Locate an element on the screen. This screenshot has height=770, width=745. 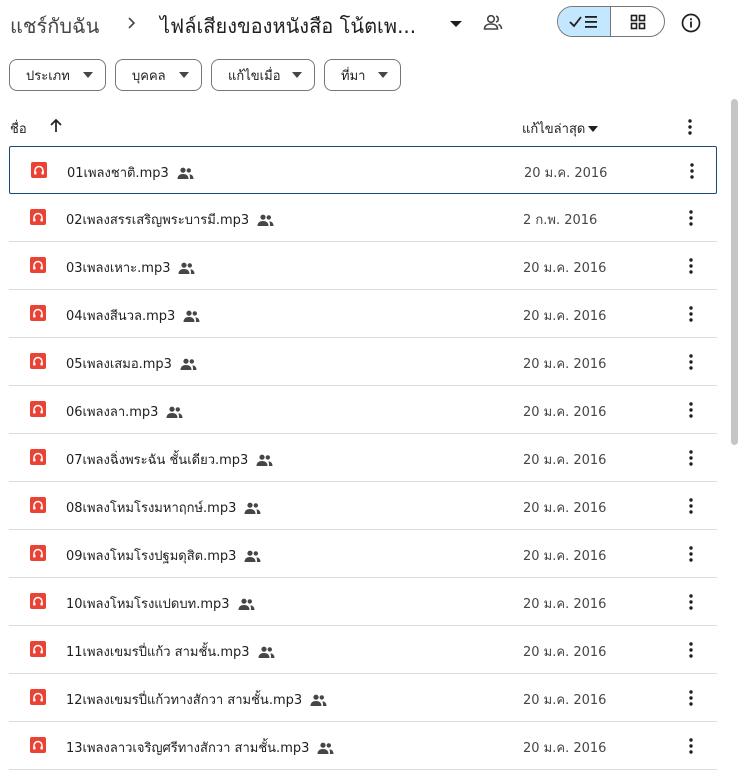
grid-view-button is located at coordinates (637, 21).